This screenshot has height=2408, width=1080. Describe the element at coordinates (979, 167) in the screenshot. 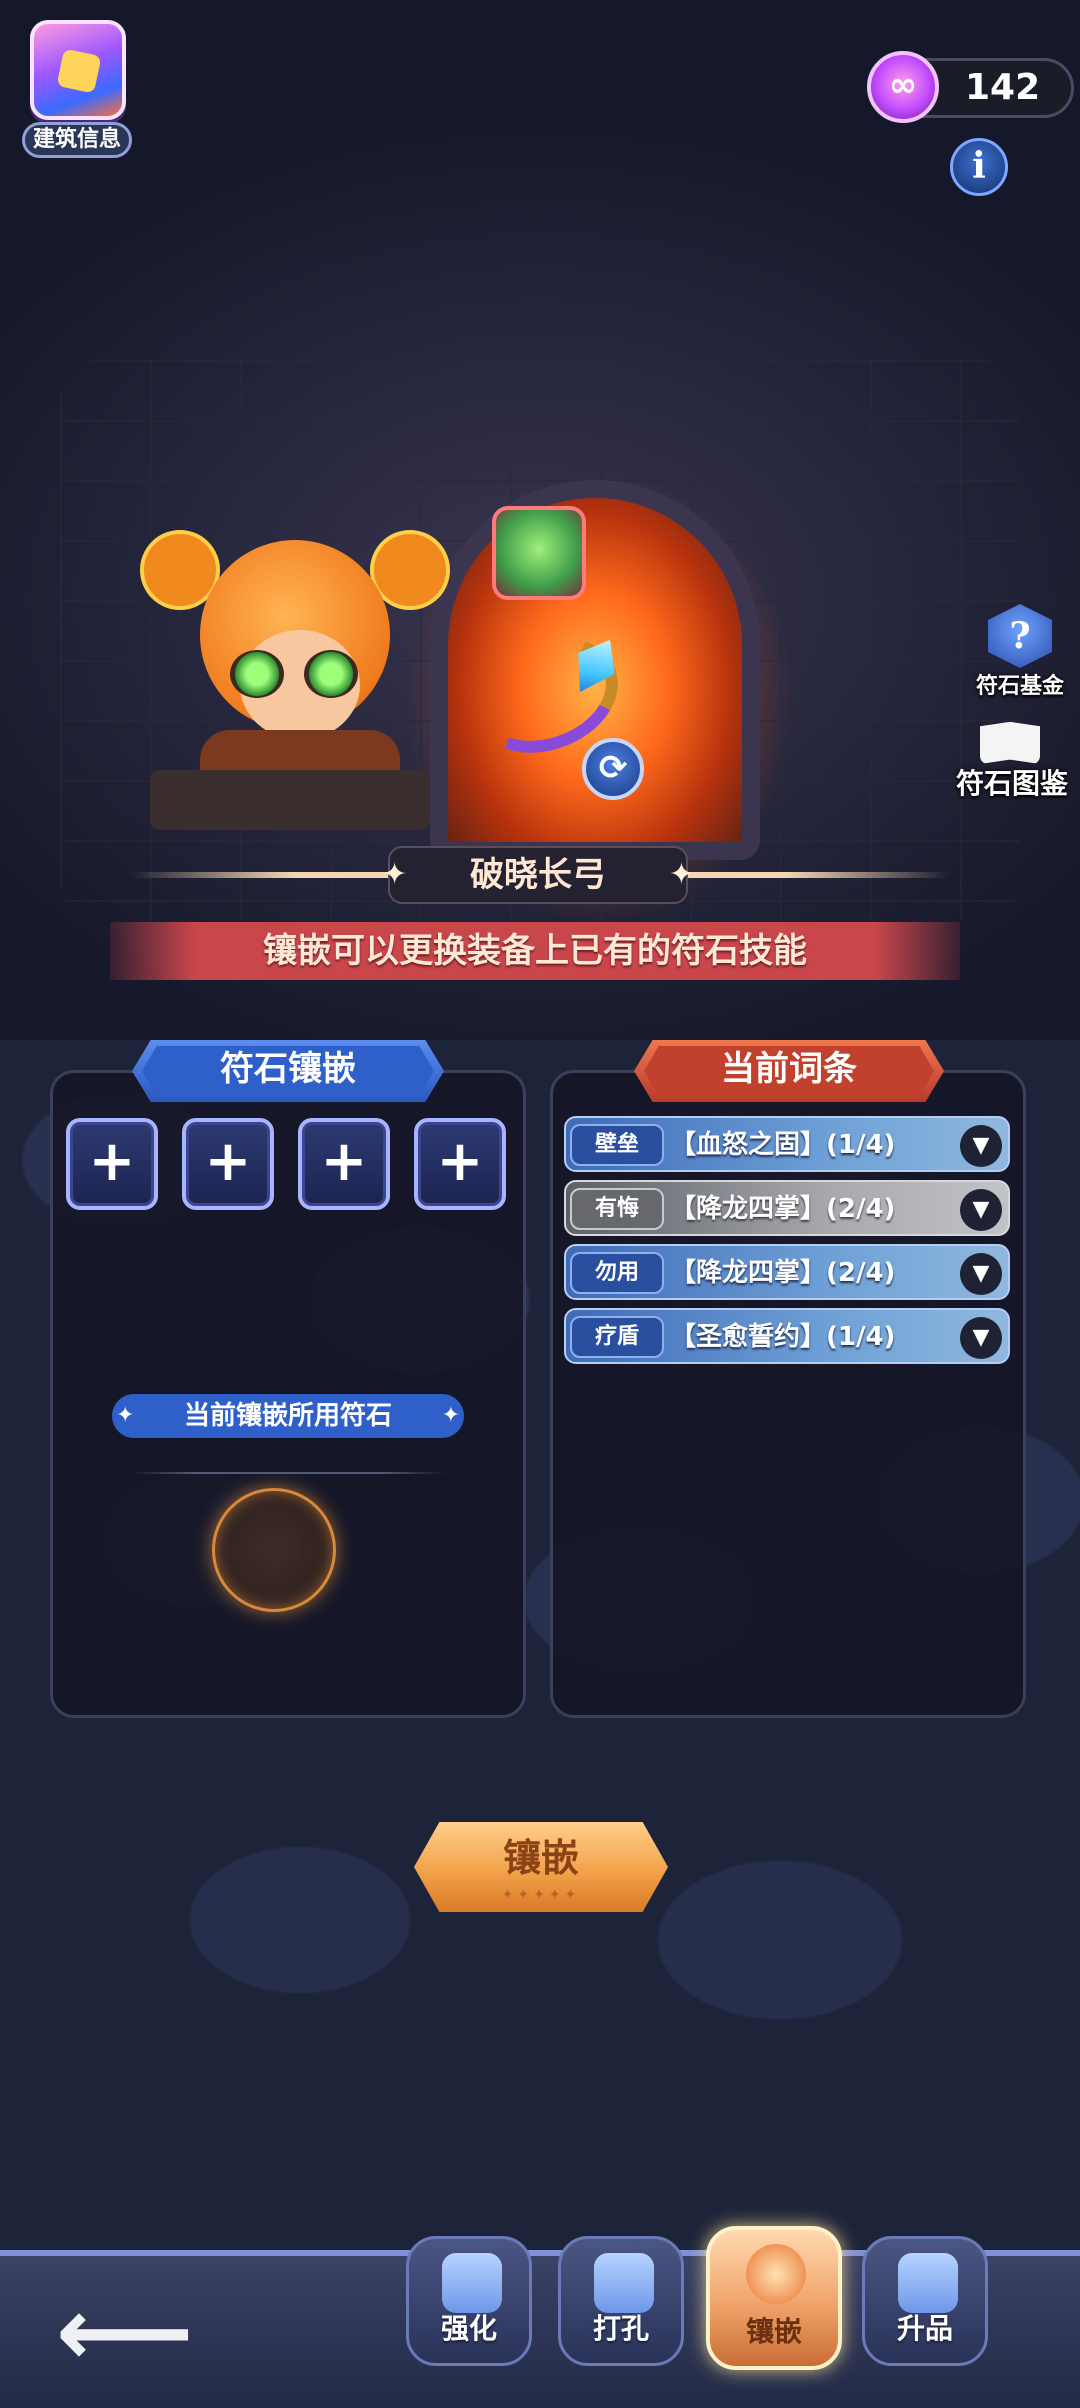

I see `info-button: i` at that location.